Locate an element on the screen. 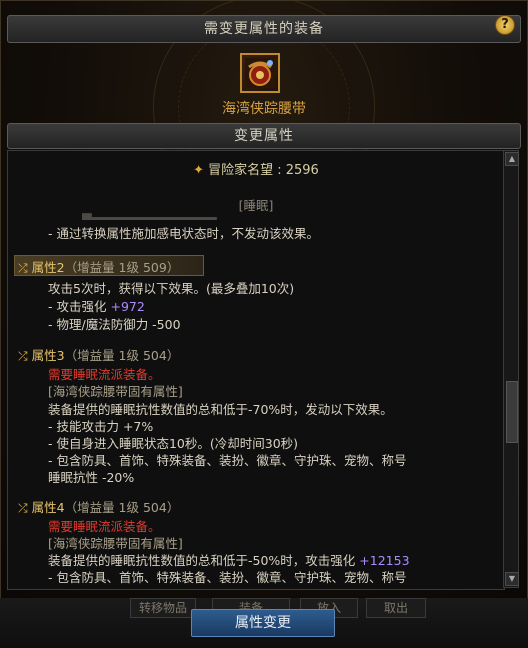 The width and height of the screenshot is (528, 648). scrollbar: ▲ ▼ is located at coordinates (511, 369).